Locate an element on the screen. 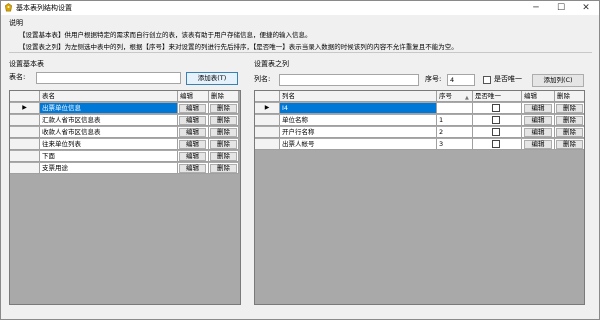  title-bar: 基本表列结构设置 ─ ☐ ✕ is located at coordinates (300, 8).